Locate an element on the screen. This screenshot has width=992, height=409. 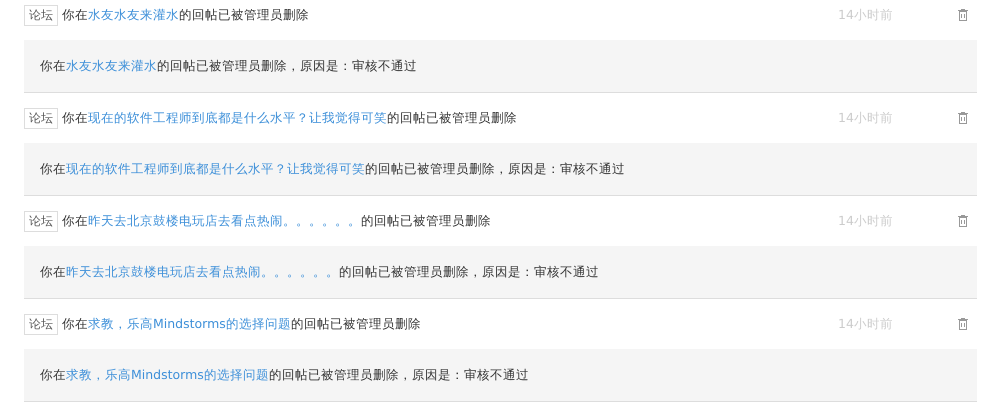
reason-text: 你在求教，乐高Mindstorms的选择问题的回帖已被管理员删除，原因是：审核不通过 is located at coordinates (284, 375).